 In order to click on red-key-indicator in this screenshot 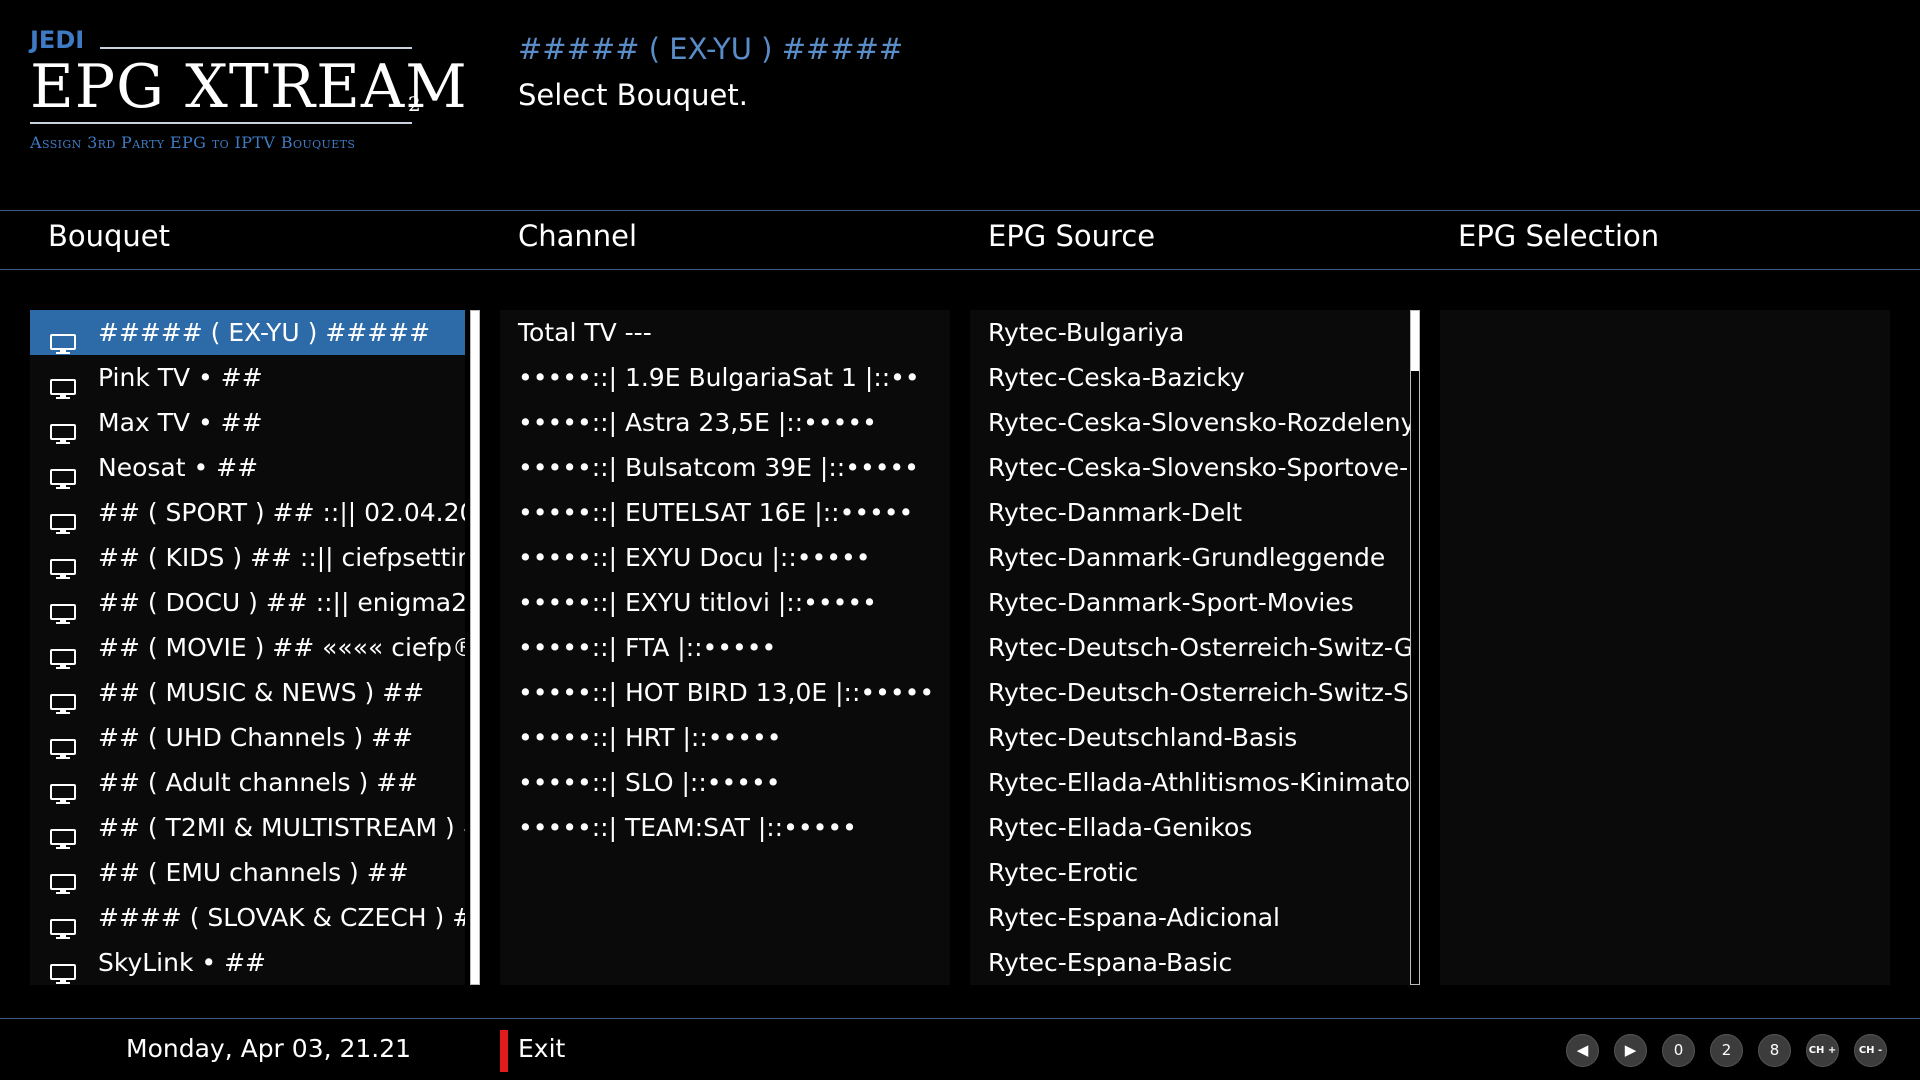, I will do `click(504, 1051)`.